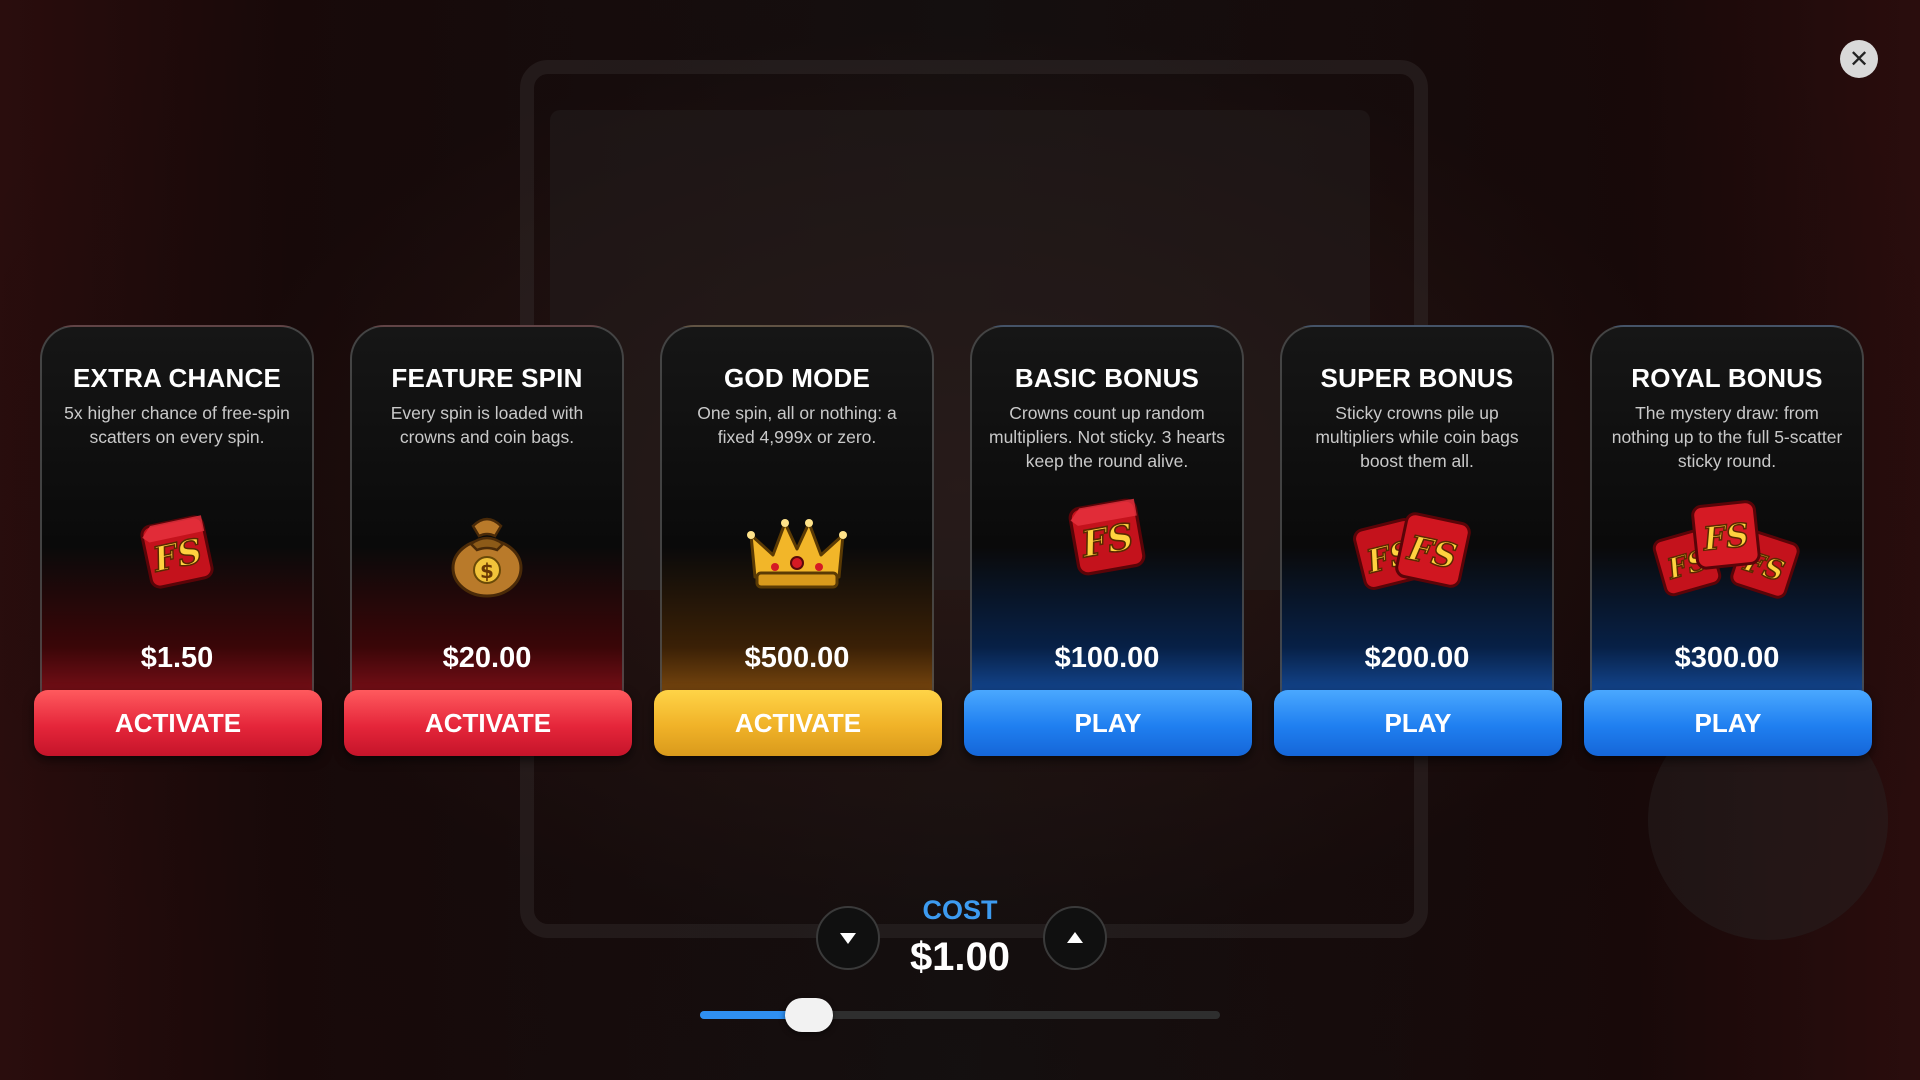 The width and height of the screenshot is (1920, 1080). Describe the element at coordinates (487, 552) in the screenshot. I see `coin-bag-icon: $` at that location.